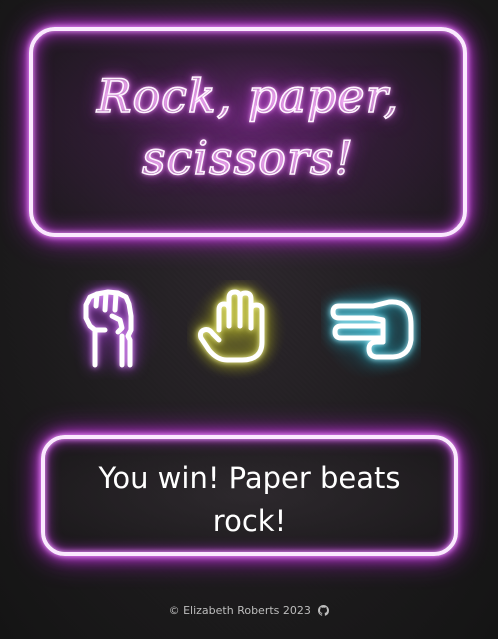 The image size is (498, 639). I want to click on rock-button, so click(114, 330).